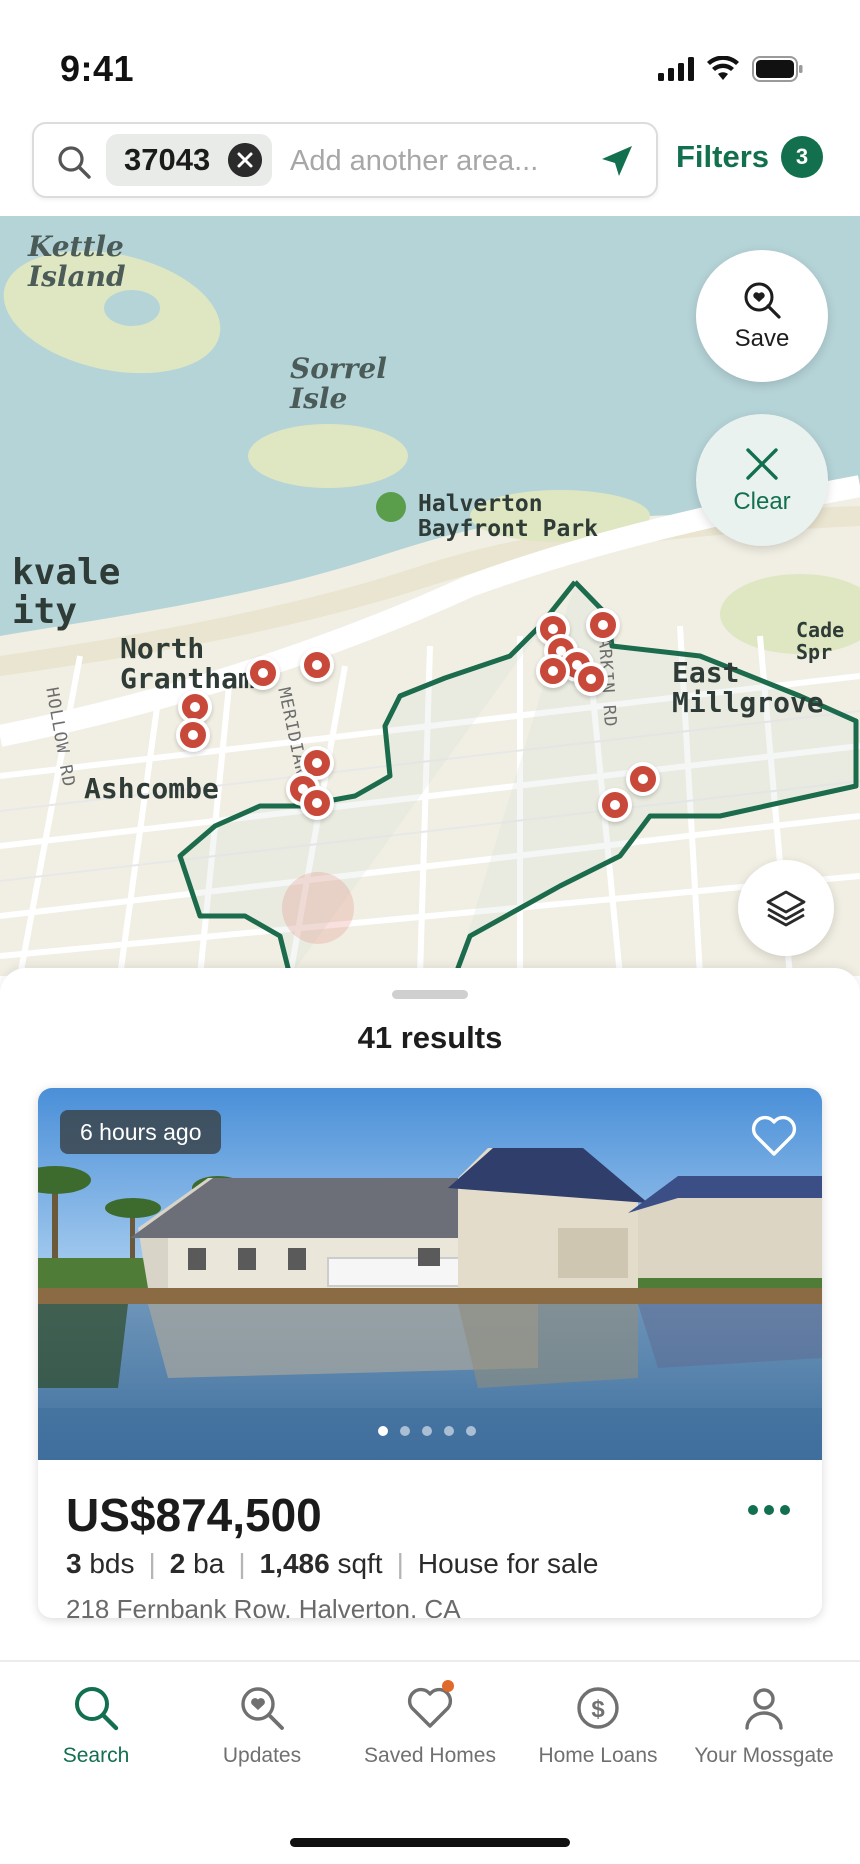 Image resolution: width=860 pixels, height=1864 pixels. I want to click on search-box: 37043, so click(345, 160).